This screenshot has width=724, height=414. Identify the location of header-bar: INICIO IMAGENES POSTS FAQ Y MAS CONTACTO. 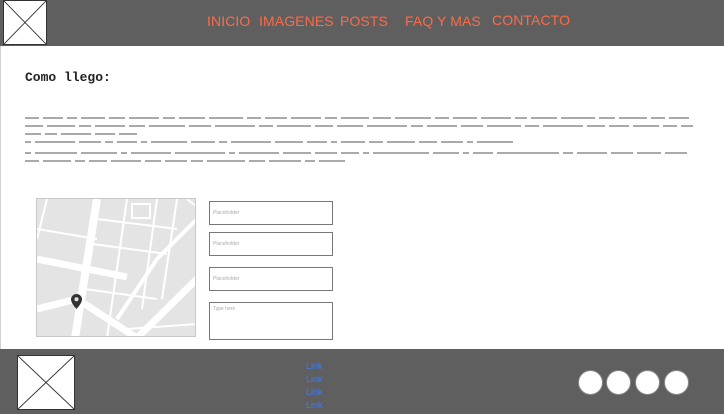
(362, 23).